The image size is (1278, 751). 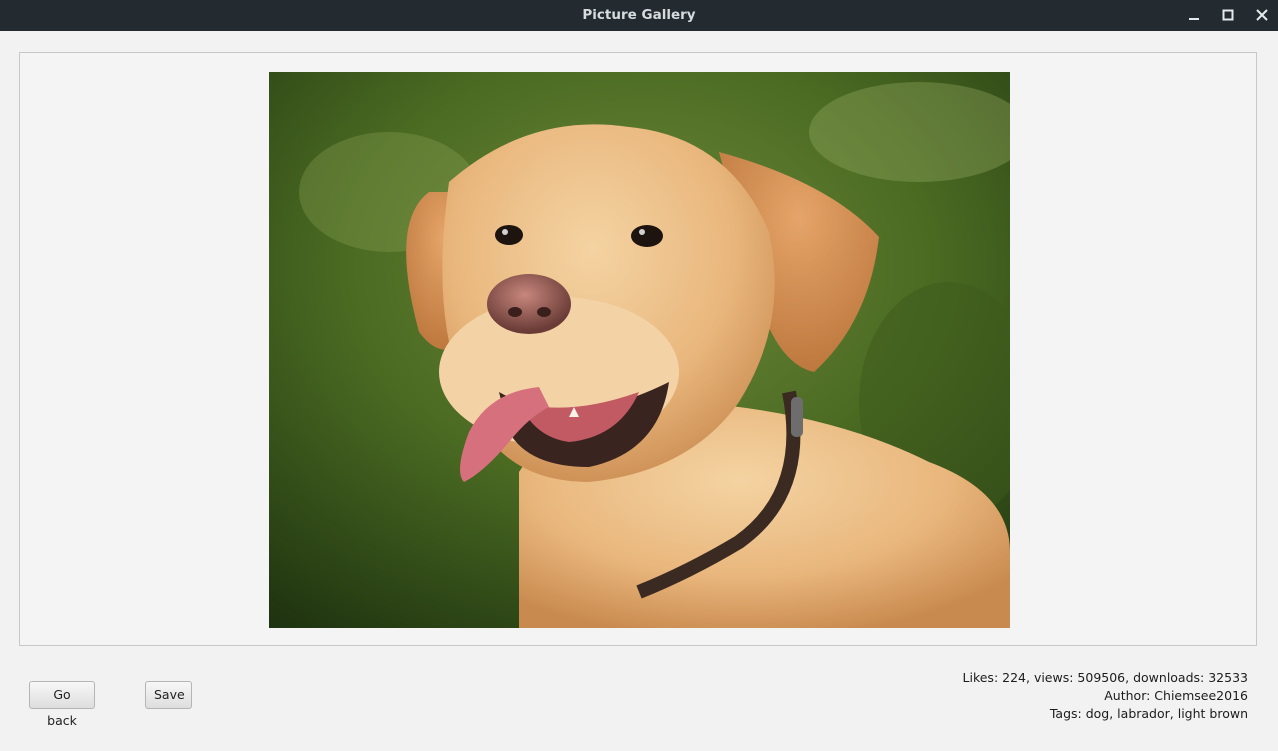 I want to click on go-back-button: Go back, so click(x=62, y=704).